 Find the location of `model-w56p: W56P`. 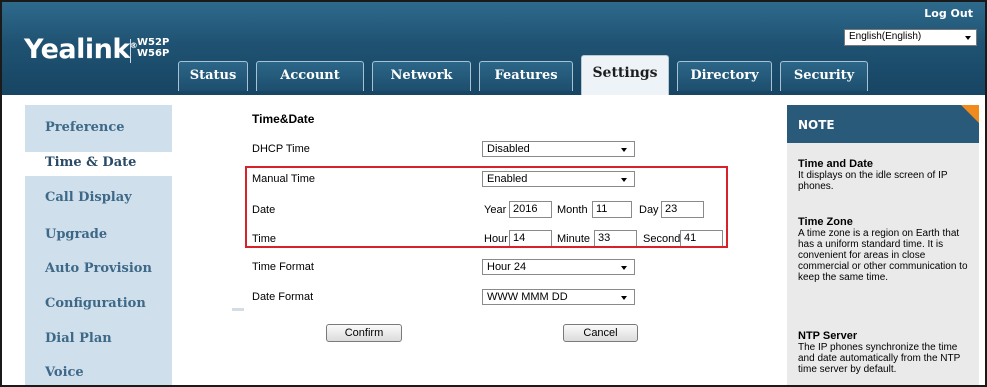

model-w56p: W56P is located at coordinates (153, 53).